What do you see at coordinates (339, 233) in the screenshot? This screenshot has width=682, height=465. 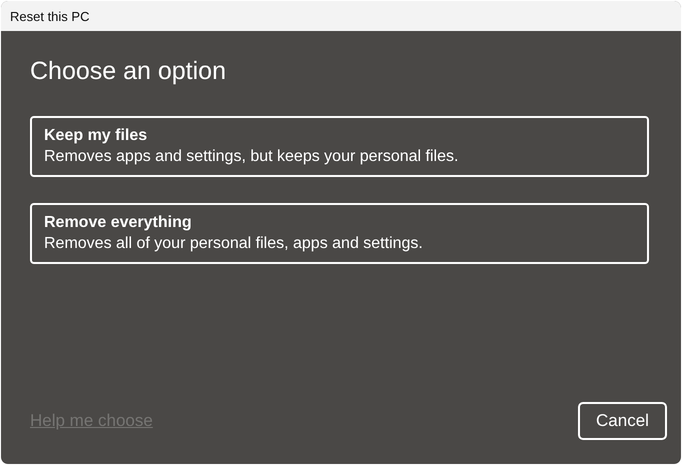 I see `option-button: Remove everything Removes all of your personal files, apps and settings.` at bounding box center [339, 233].